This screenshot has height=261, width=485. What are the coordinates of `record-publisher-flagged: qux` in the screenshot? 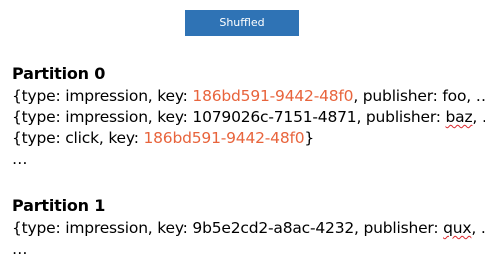 It's located at (457, 228).